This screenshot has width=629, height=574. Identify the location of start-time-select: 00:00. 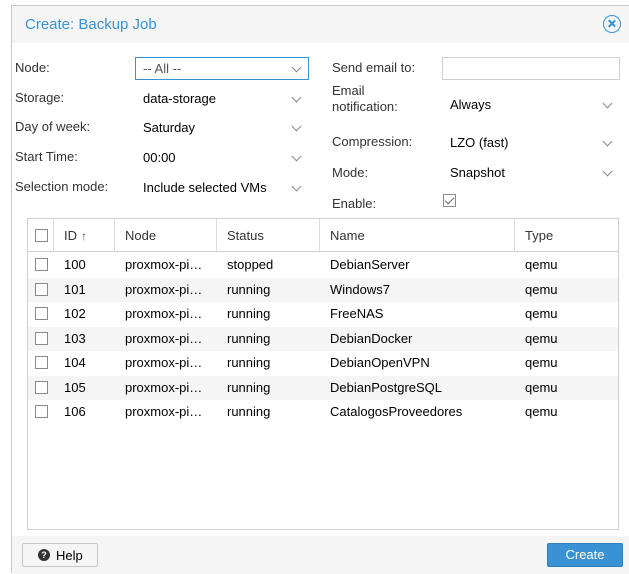
(222, 157).